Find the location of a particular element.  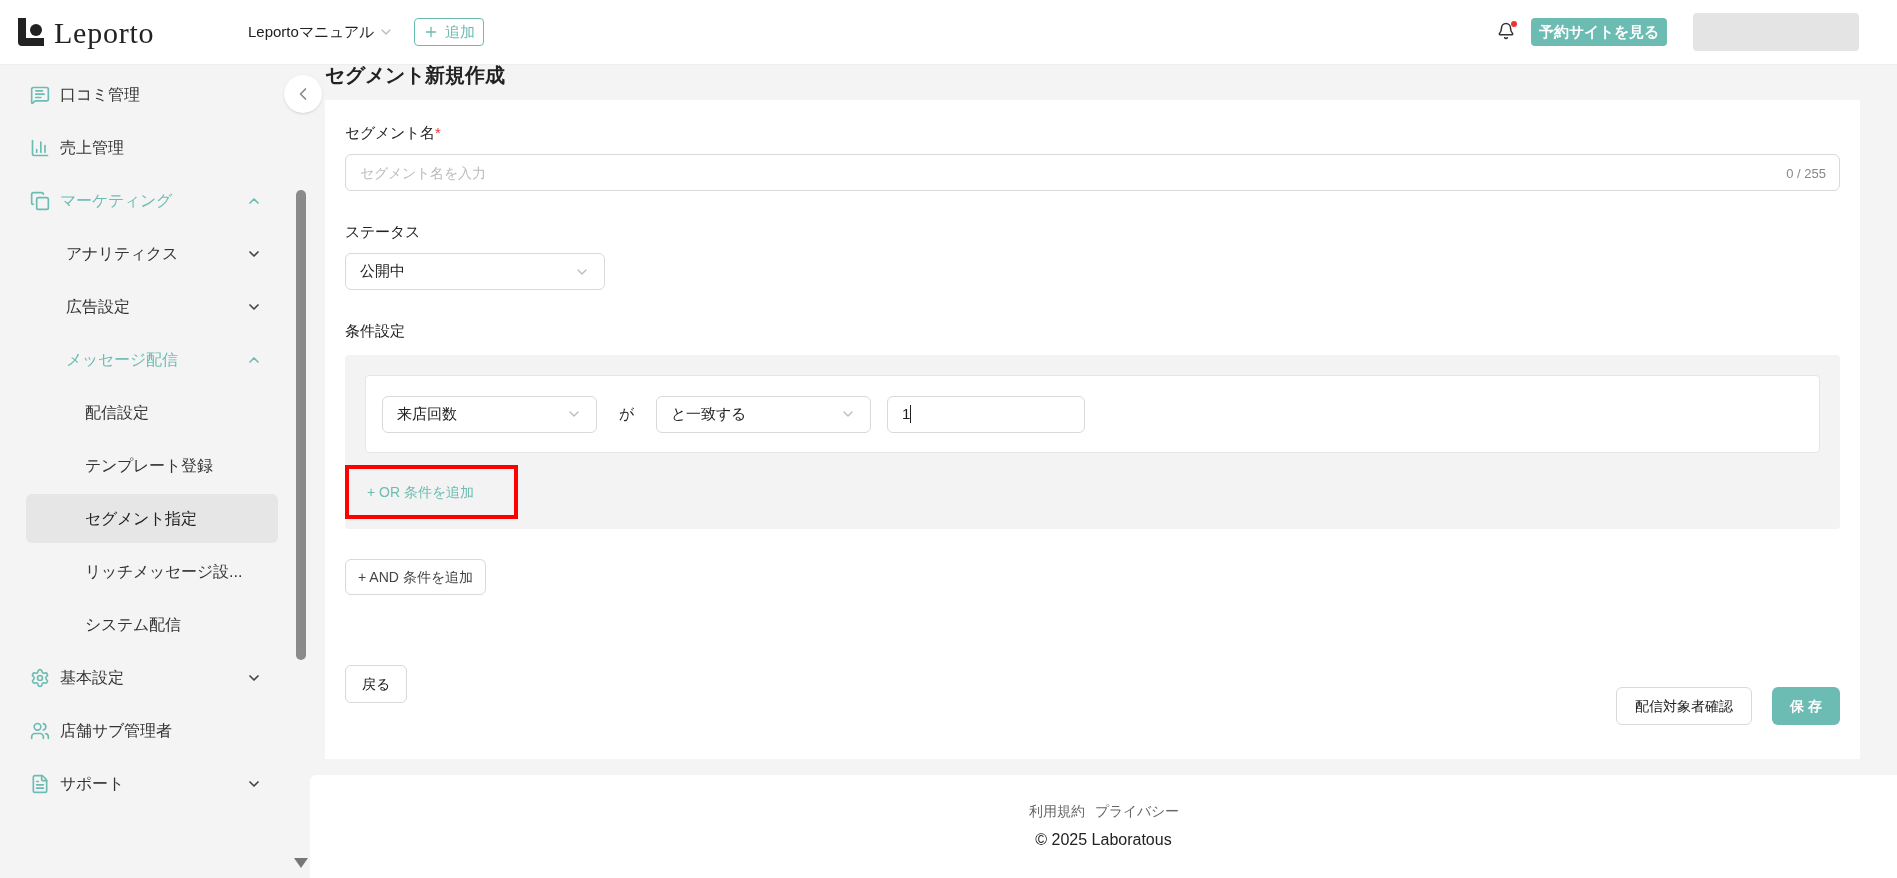

logo-text: Leporto is located at coordinates (104, 32).